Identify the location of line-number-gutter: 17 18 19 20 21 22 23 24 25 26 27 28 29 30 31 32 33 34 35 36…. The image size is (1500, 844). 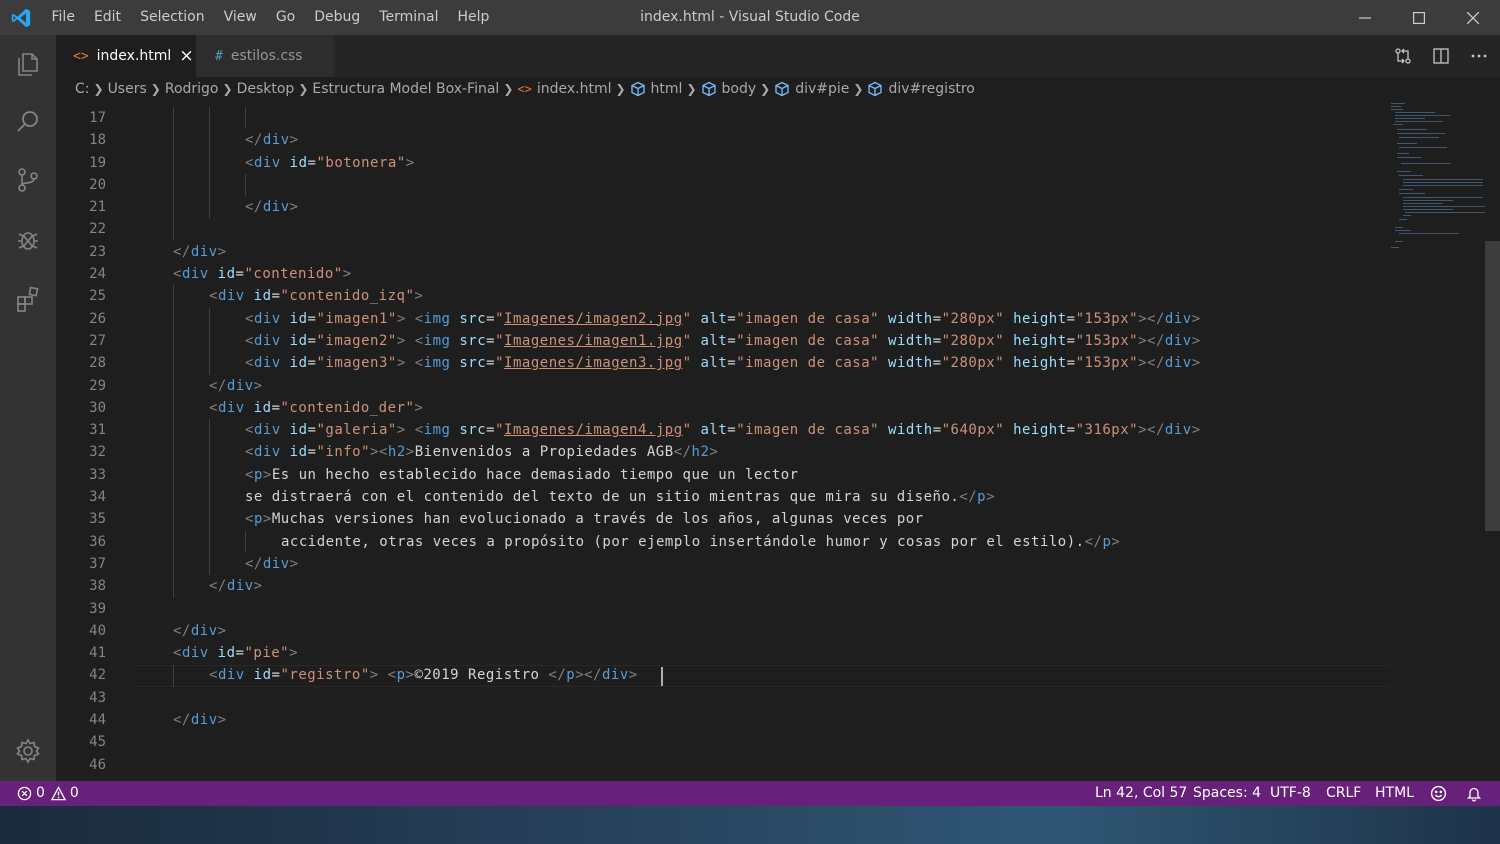
(87, 441).